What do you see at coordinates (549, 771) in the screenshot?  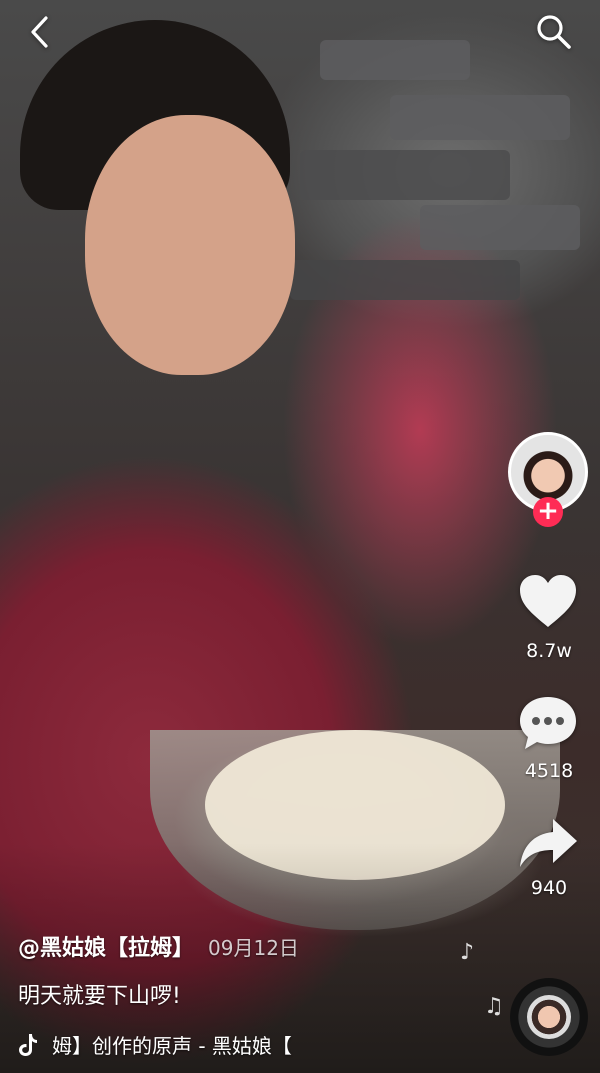 I see `comment-count: 4518` at bounding box center [549, 771].